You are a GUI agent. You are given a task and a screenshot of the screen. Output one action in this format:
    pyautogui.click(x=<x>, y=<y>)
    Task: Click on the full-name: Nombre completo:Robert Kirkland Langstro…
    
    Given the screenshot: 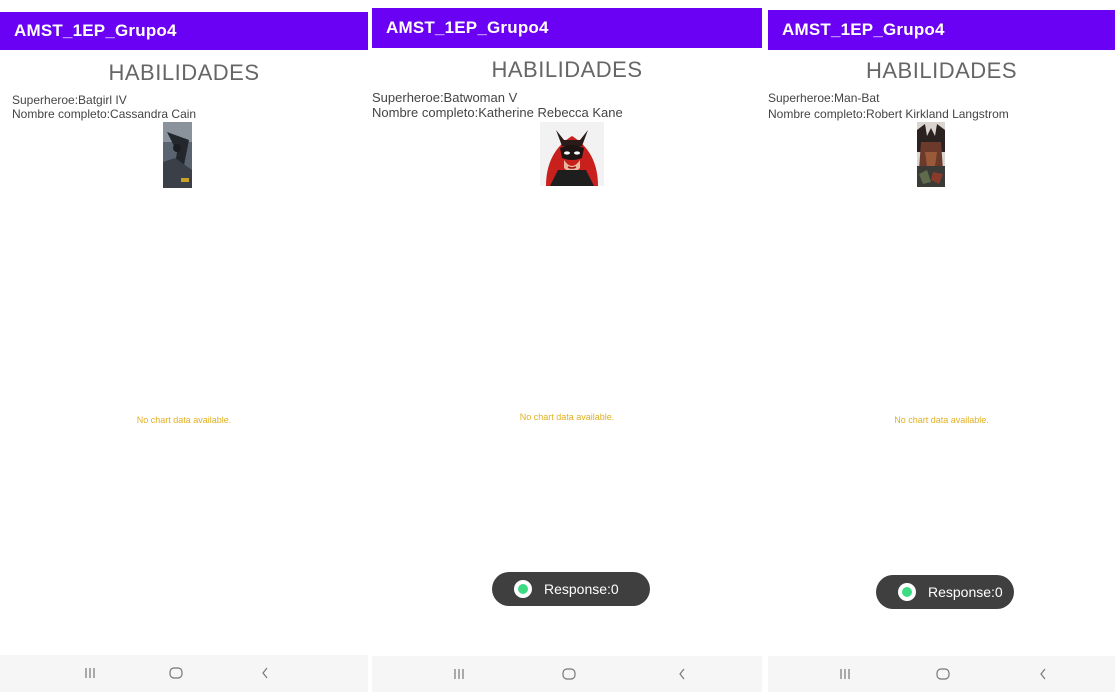 What is the action you would take?
    pyautogui.click(x=888, y=114)
    